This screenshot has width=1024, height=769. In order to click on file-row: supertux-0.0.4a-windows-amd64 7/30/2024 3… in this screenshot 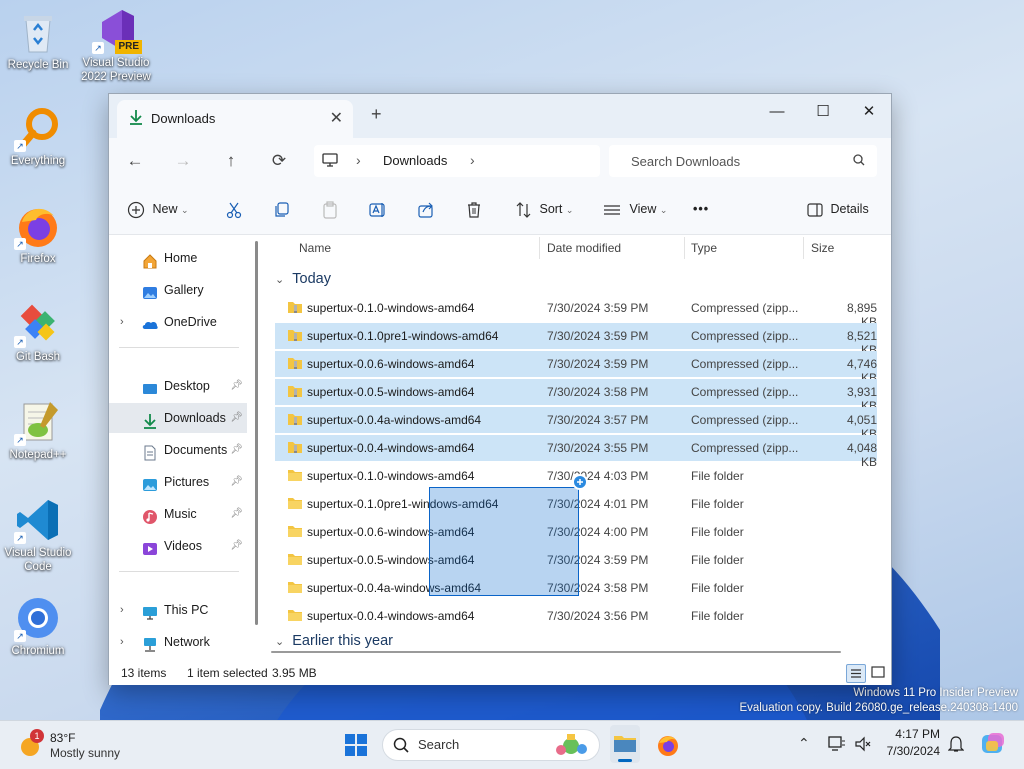, I will do `click(576, 424)`.